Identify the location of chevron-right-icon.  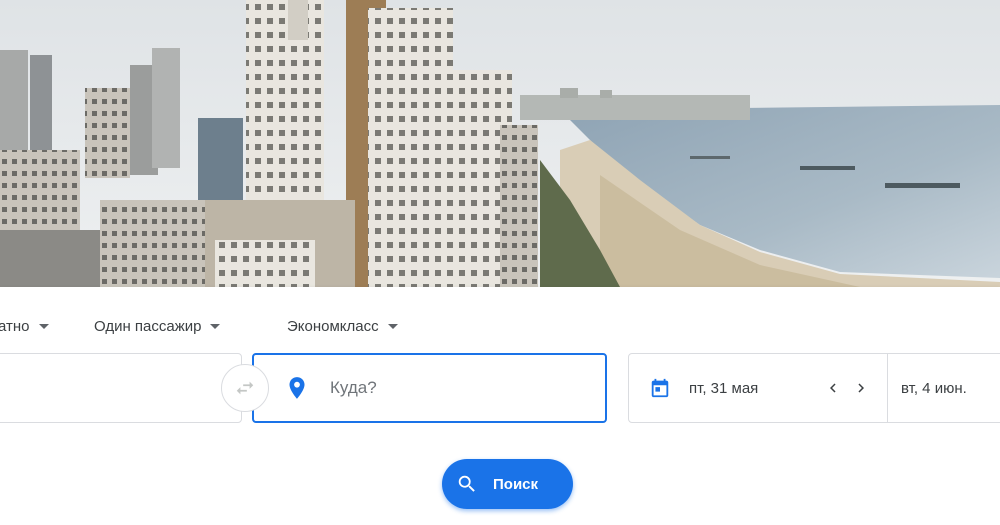
(861, 388).